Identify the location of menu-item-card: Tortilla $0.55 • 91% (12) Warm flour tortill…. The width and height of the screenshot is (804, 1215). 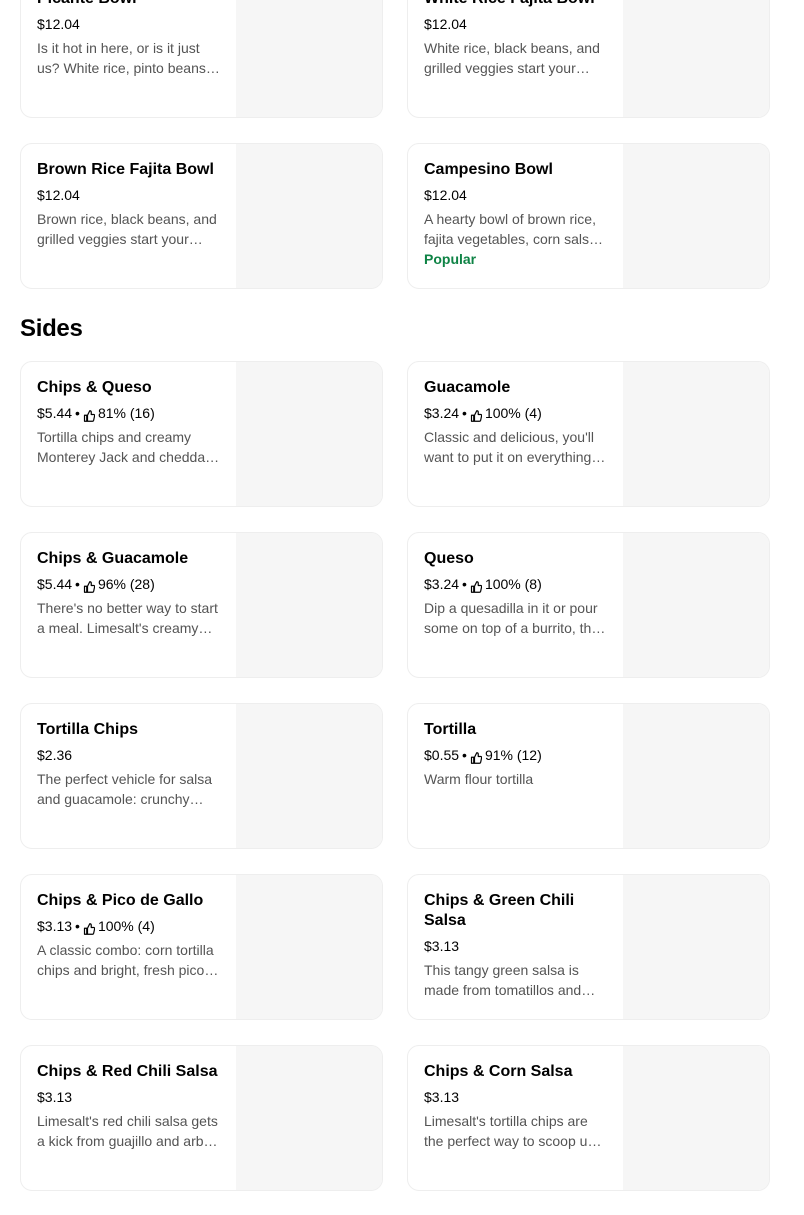
(588, 776).